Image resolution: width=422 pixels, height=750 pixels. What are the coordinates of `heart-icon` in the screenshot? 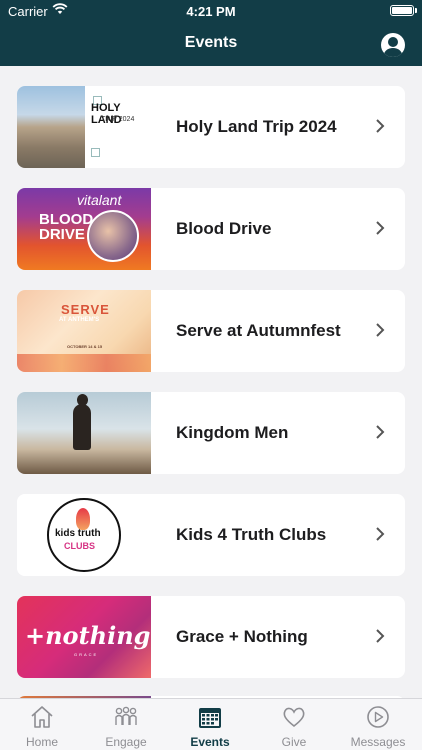 It's located at (294, 717).